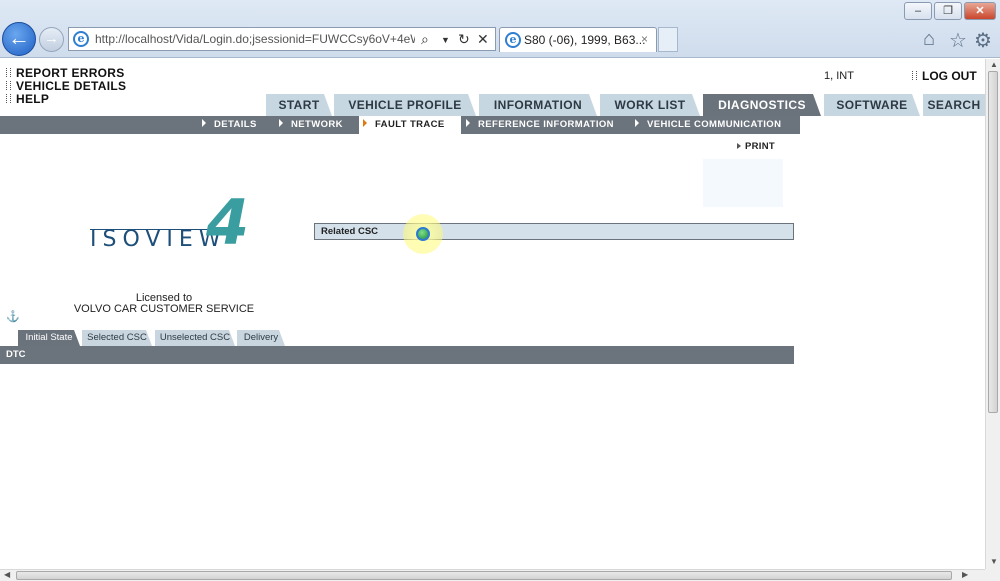 The width and height of the screenshot is (1000, 581). I want to click on report-errors-link: REPORT ERRORS, so click(65, 73).